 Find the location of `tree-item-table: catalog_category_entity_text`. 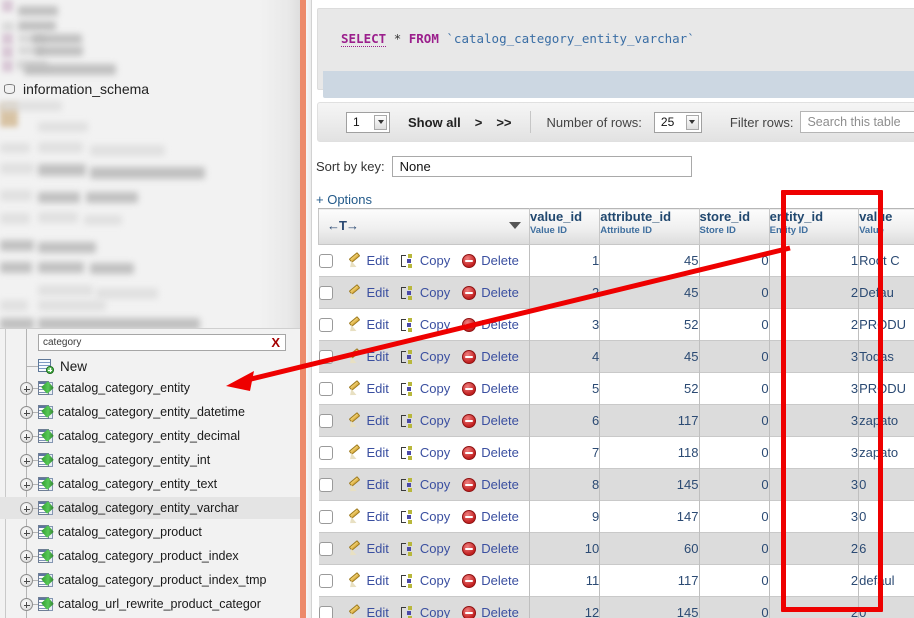

tree-item-table: catalog_category_entity_text is located at coordinates (150, 484).